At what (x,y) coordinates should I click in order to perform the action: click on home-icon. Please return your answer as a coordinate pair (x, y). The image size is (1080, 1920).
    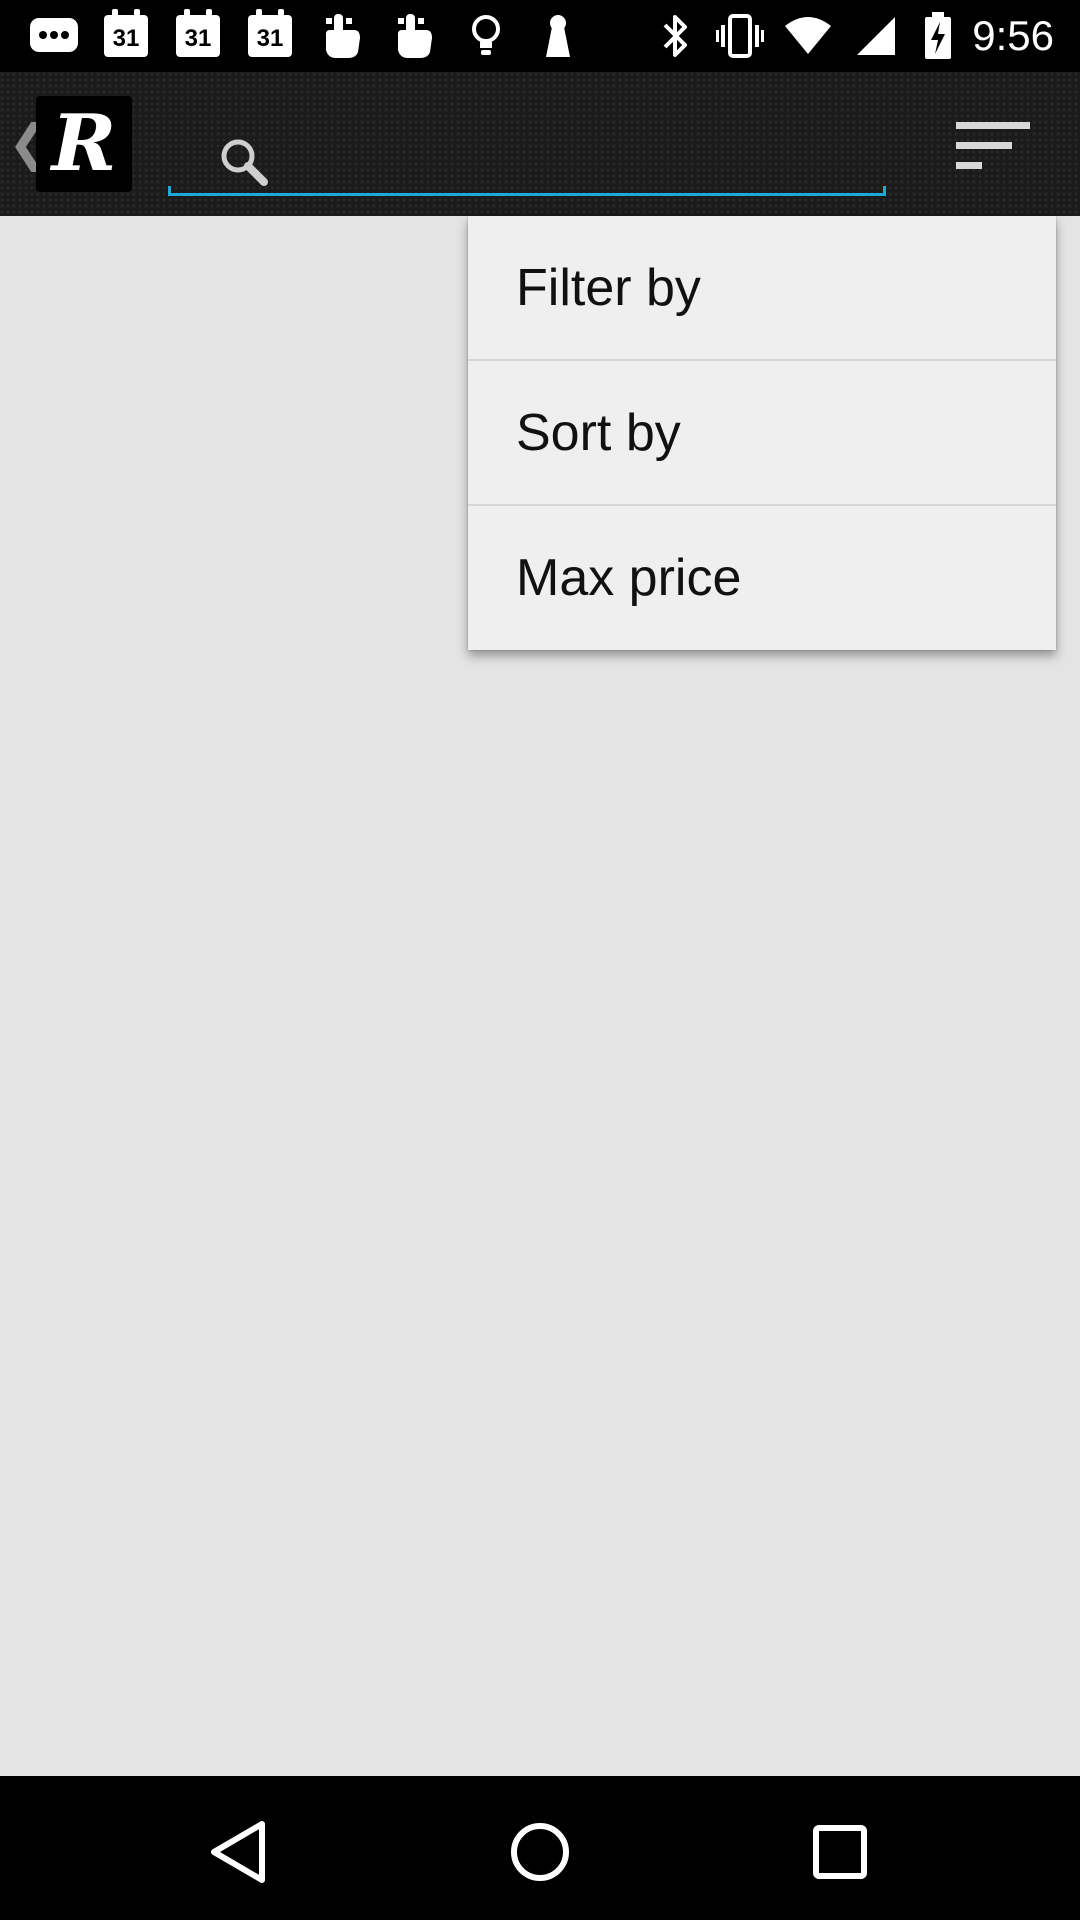
    Looking at the image, I should click on (540, 1852).